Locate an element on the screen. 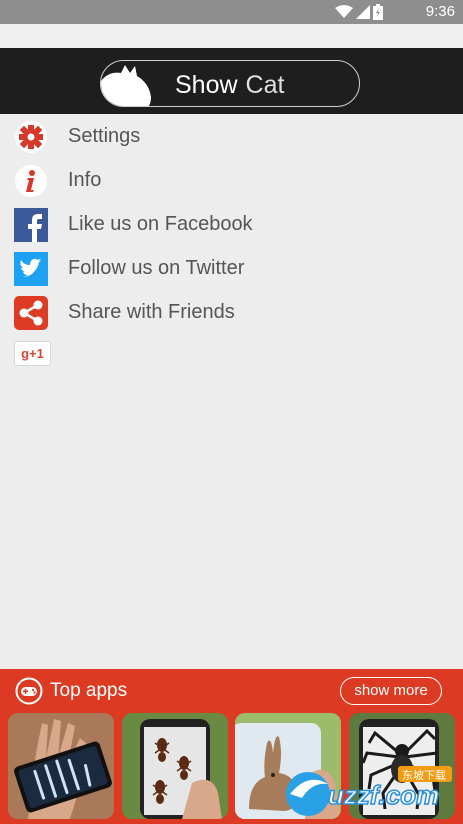 The width and height of the screenshot is (463, 824). show-more-button: show more is located at coordinates (391, 691).